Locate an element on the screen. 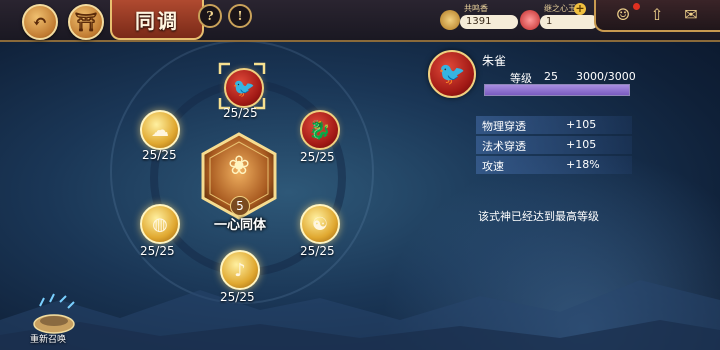 This screenshot has height=350, width=720. resource-label: 继之心玉 is located at coordinates (560, 8).